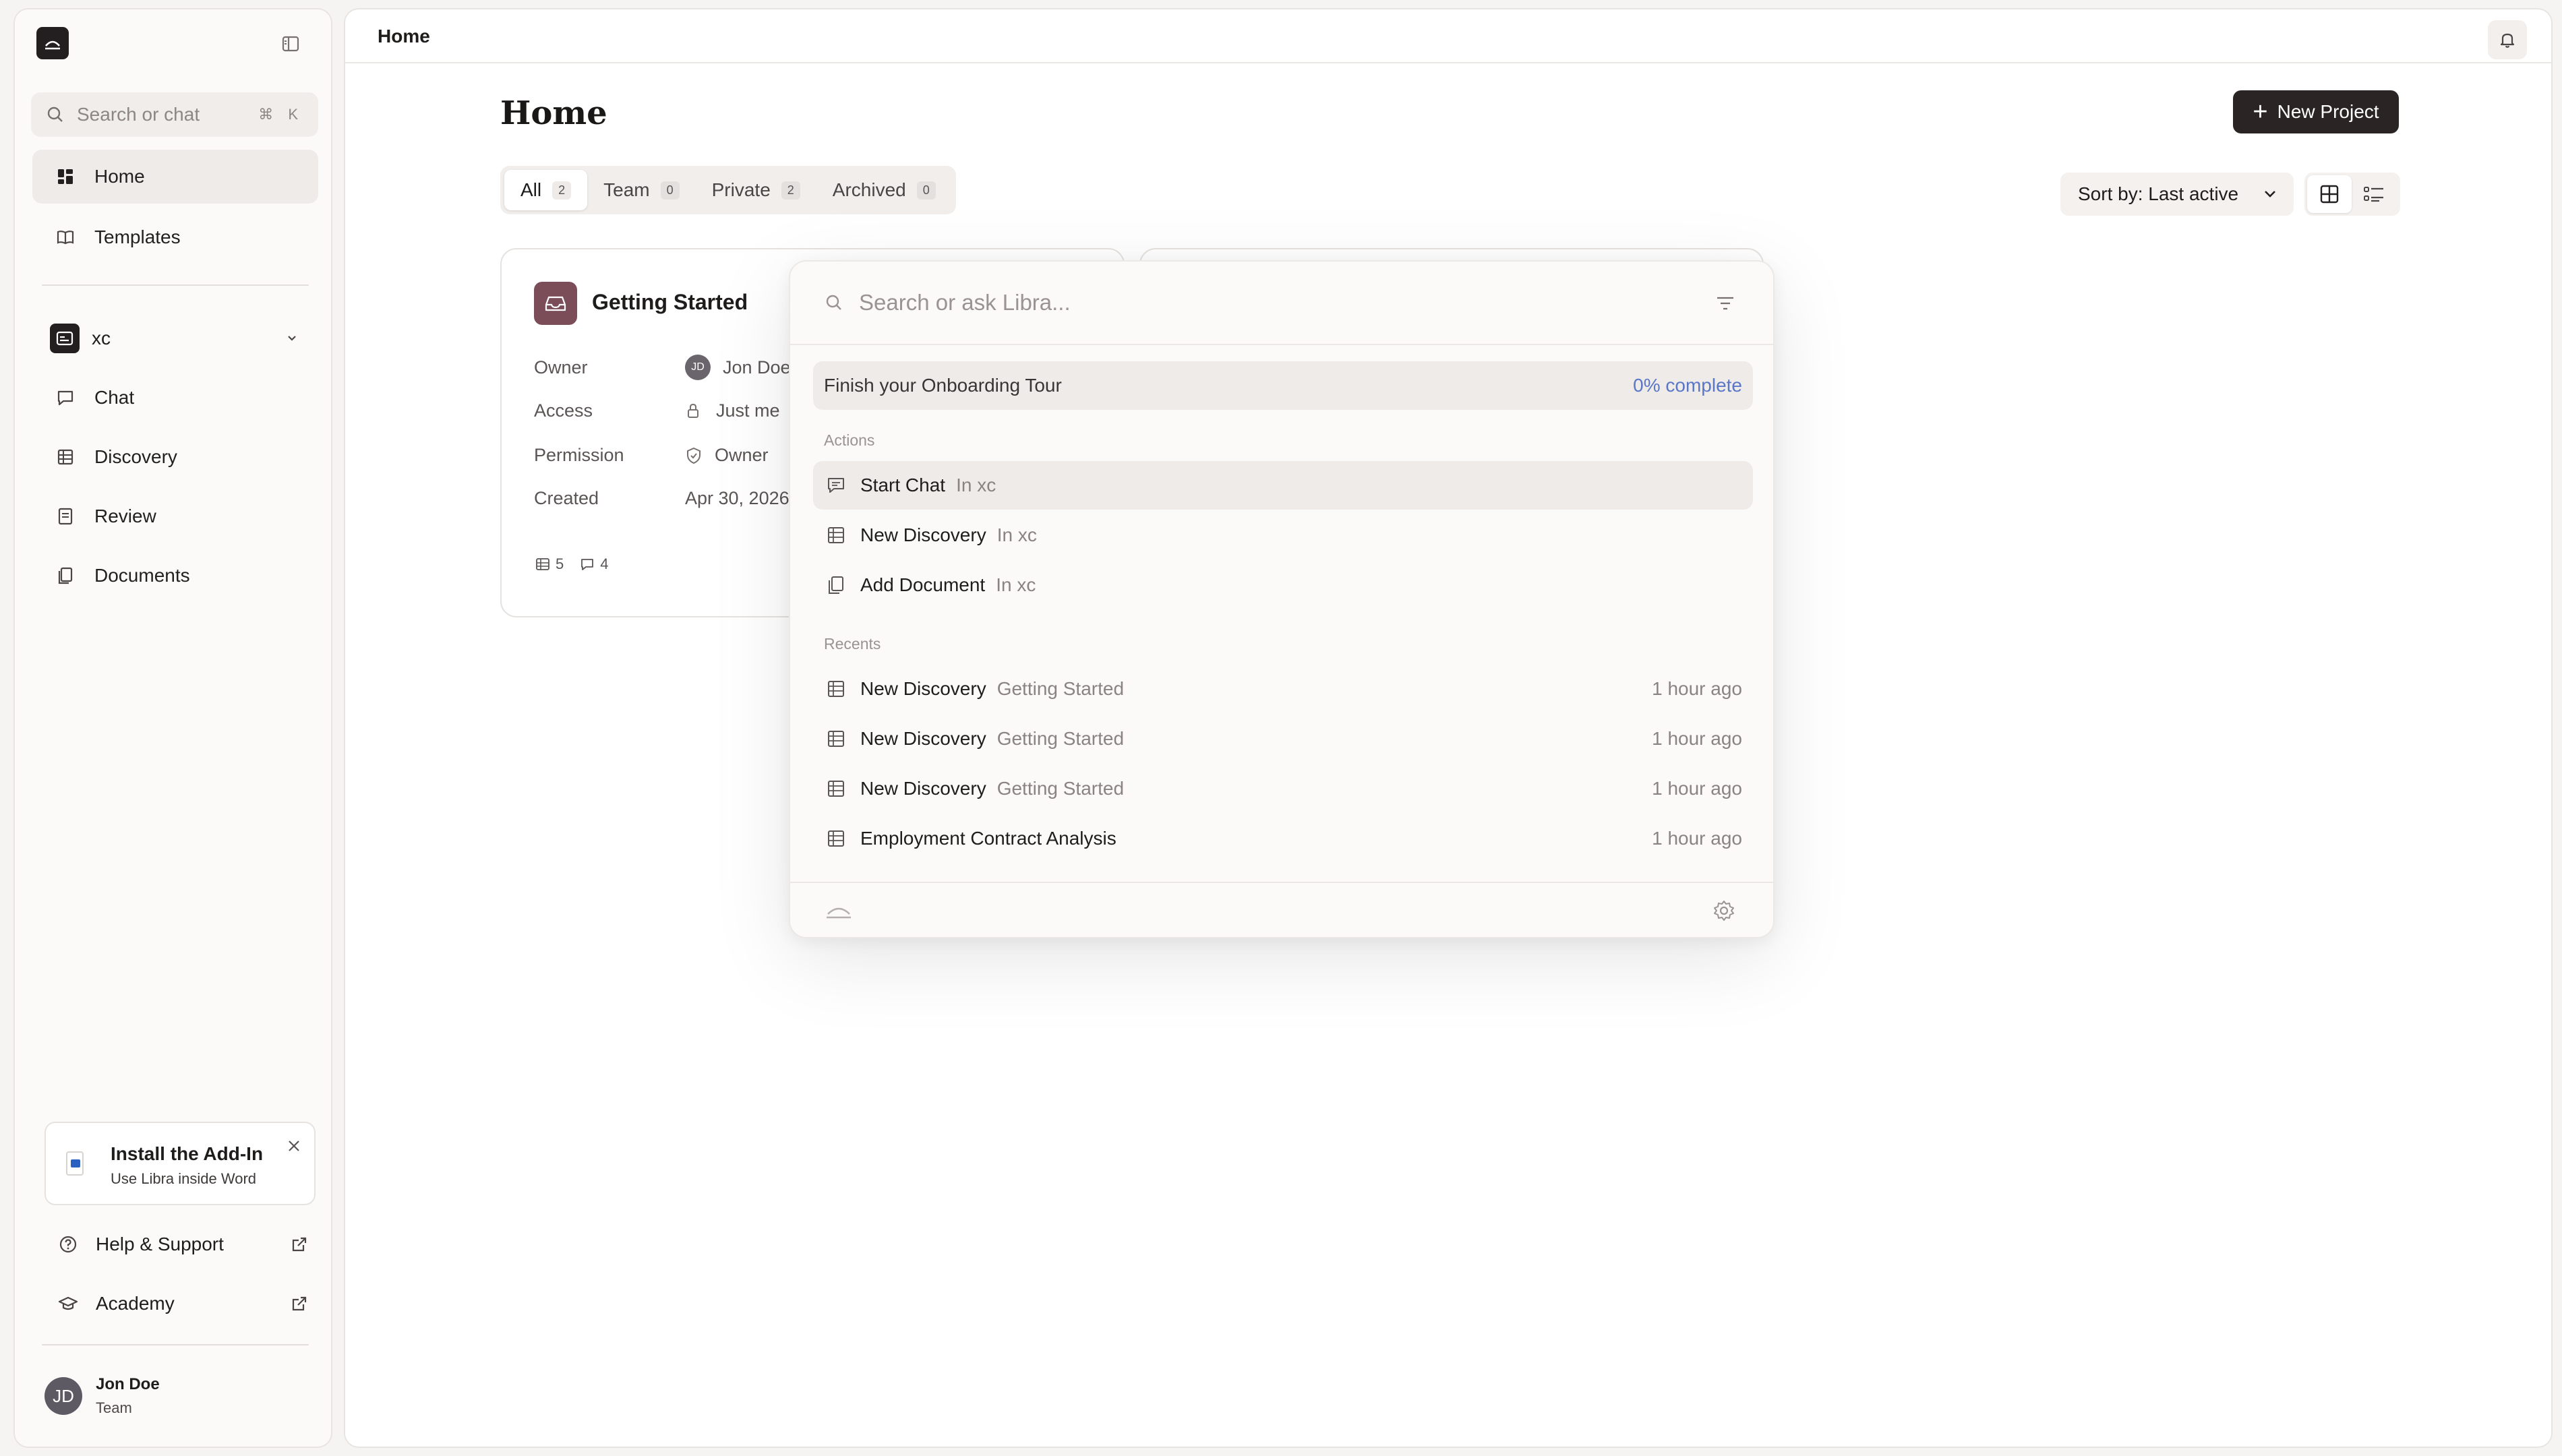  Describe the element at coordinates (884, 190) in the screenshot. I see `tab-archived: Archived 0` at that location.